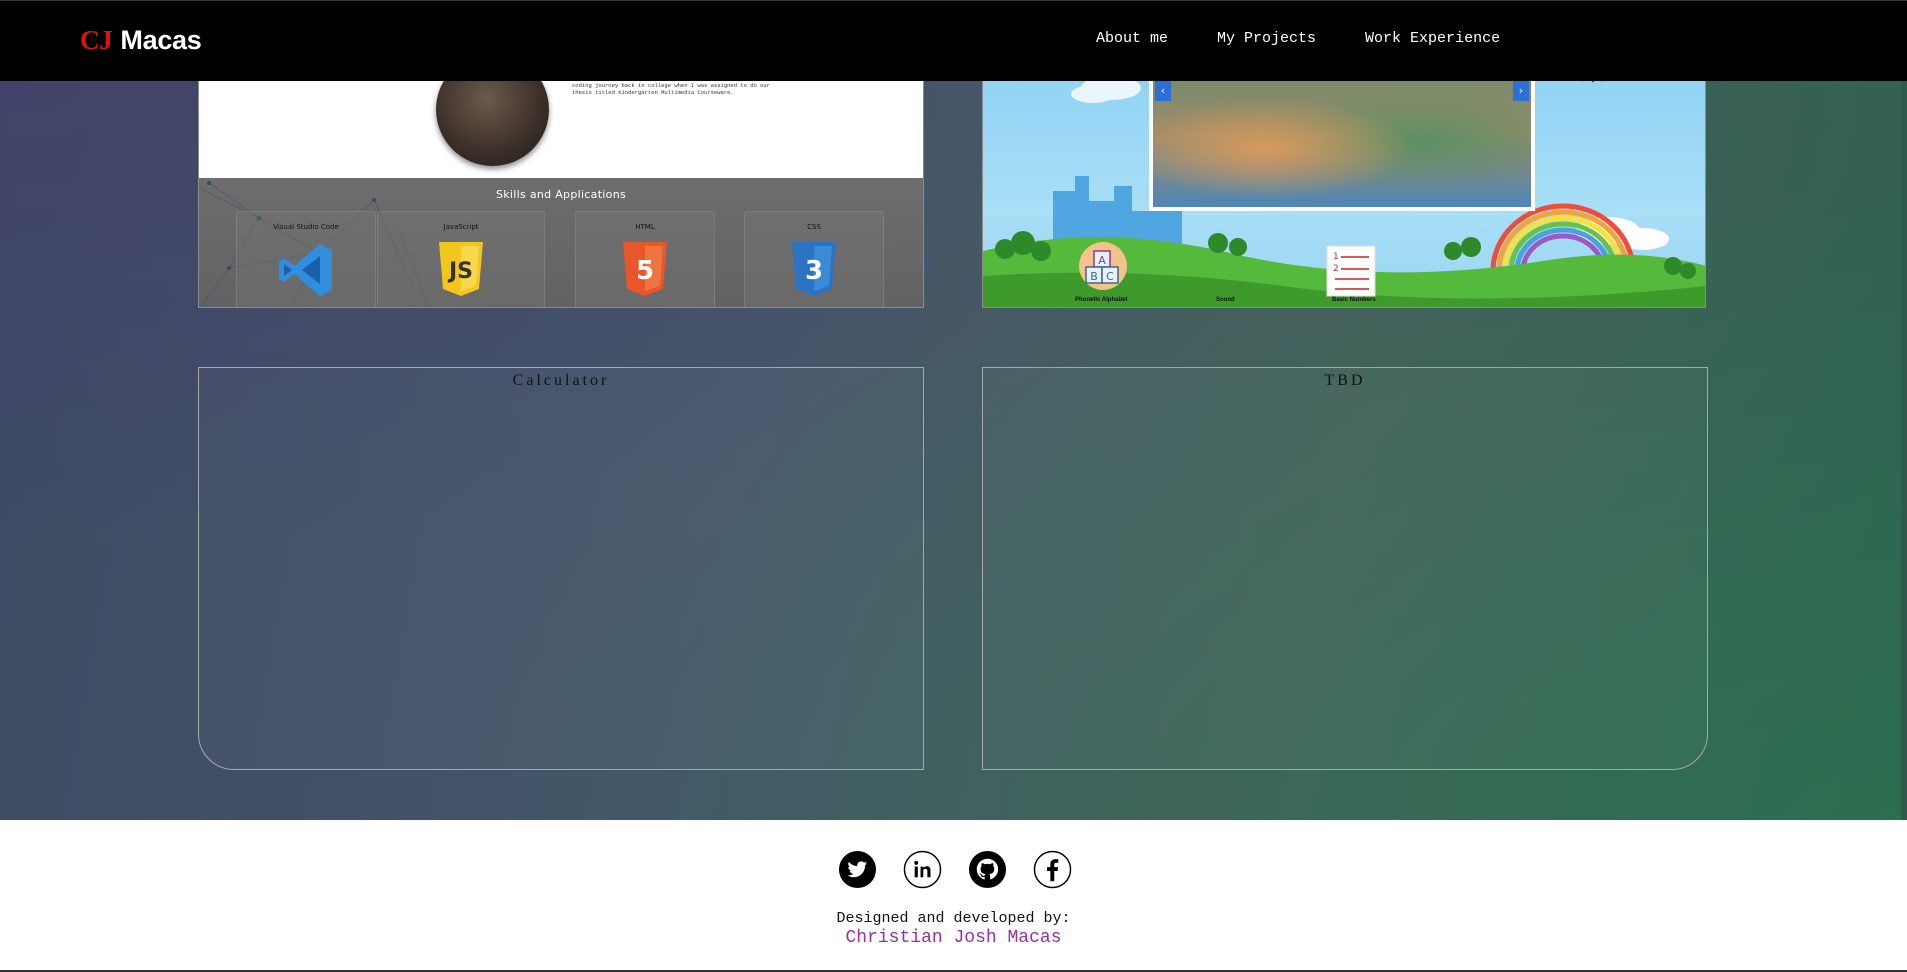 The width and height of the screenshot is (1907, 972). I want to click on brand-logo: CJ Macas, so click(141, 40).